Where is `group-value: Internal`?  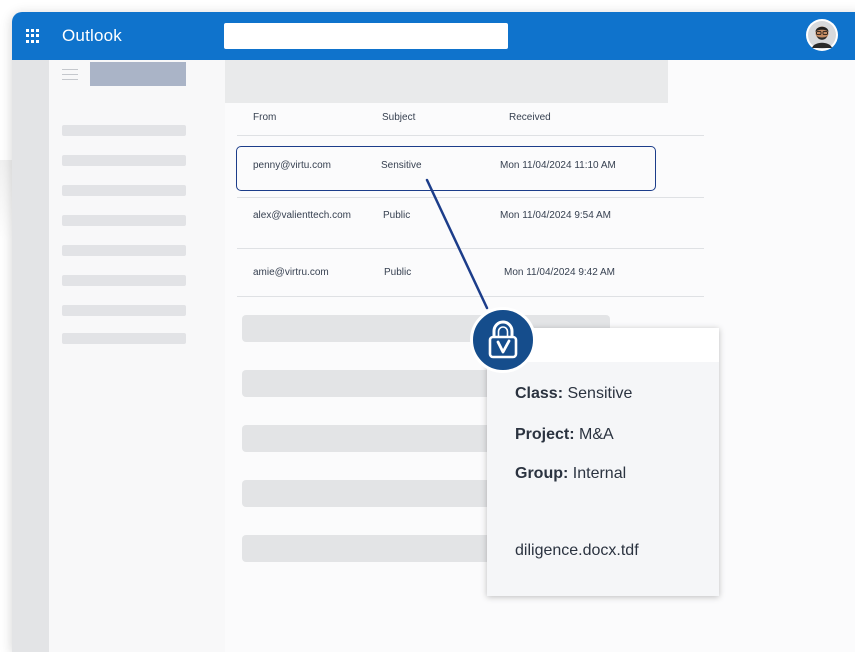 group-value: Internal is located at coordinates (599, 473).